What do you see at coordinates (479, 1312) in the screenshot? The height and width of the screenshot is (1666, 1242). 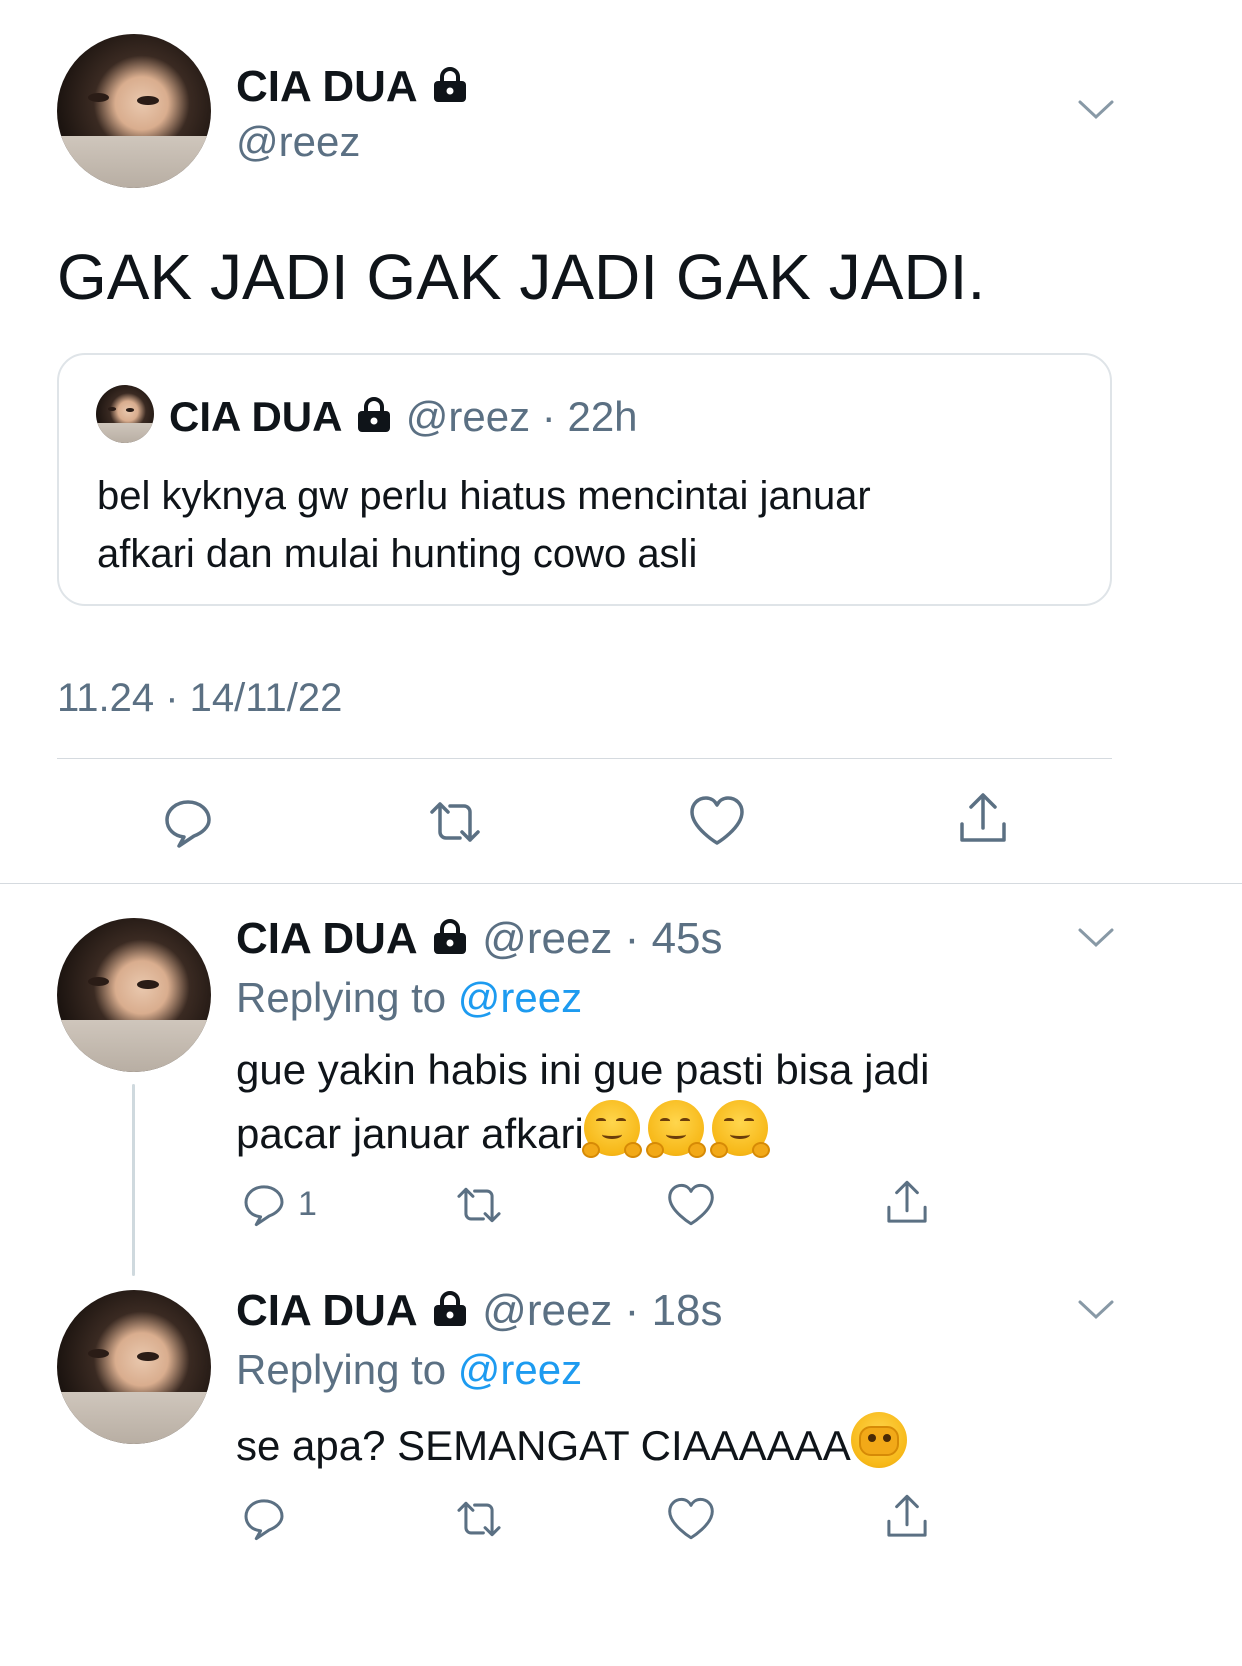 I see `reply-header: CIA DUA @reez · 18s` at bounding box center [479, 1312].